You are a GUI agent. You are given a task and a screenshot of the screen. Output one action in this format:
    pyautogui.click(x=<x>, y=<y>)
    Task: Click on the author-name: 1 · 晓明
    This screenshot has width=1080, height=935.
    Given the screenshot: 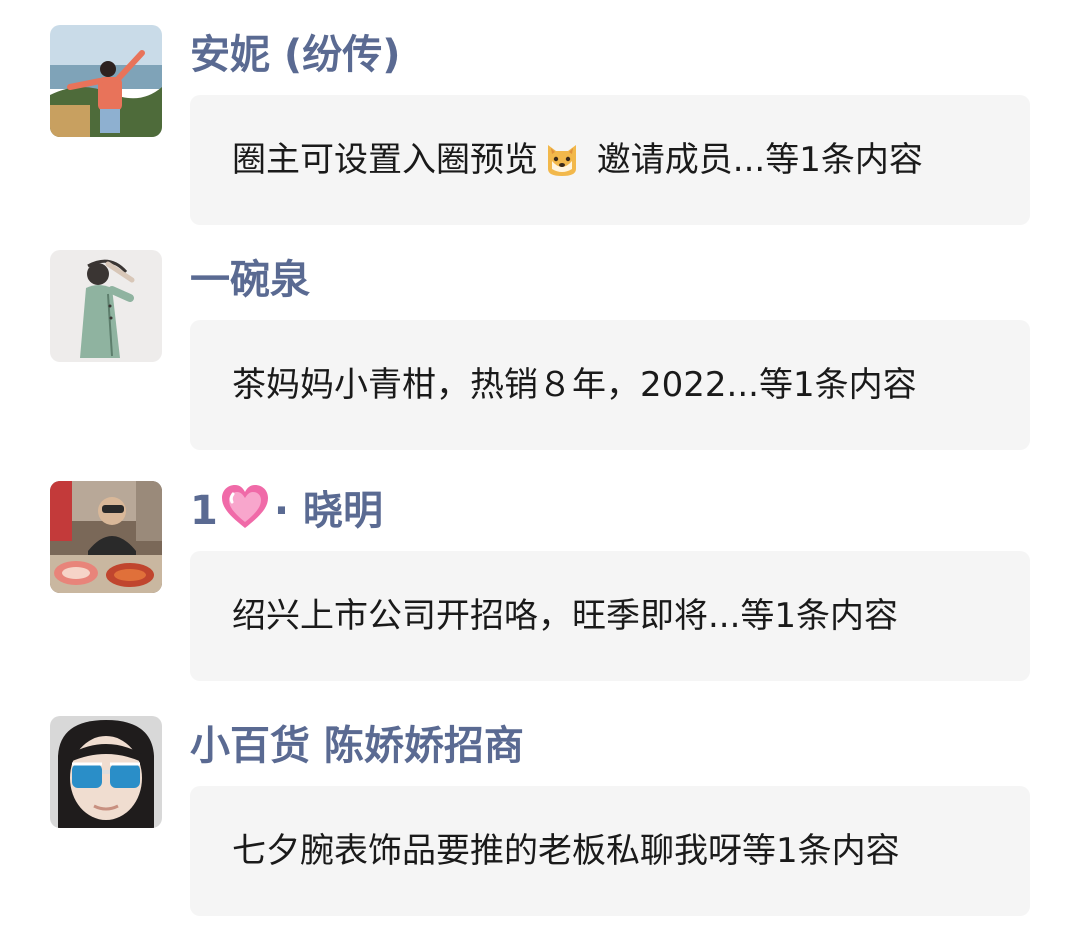 What is the action you would take?
    pyautogui.click(x=286, y=511)
    